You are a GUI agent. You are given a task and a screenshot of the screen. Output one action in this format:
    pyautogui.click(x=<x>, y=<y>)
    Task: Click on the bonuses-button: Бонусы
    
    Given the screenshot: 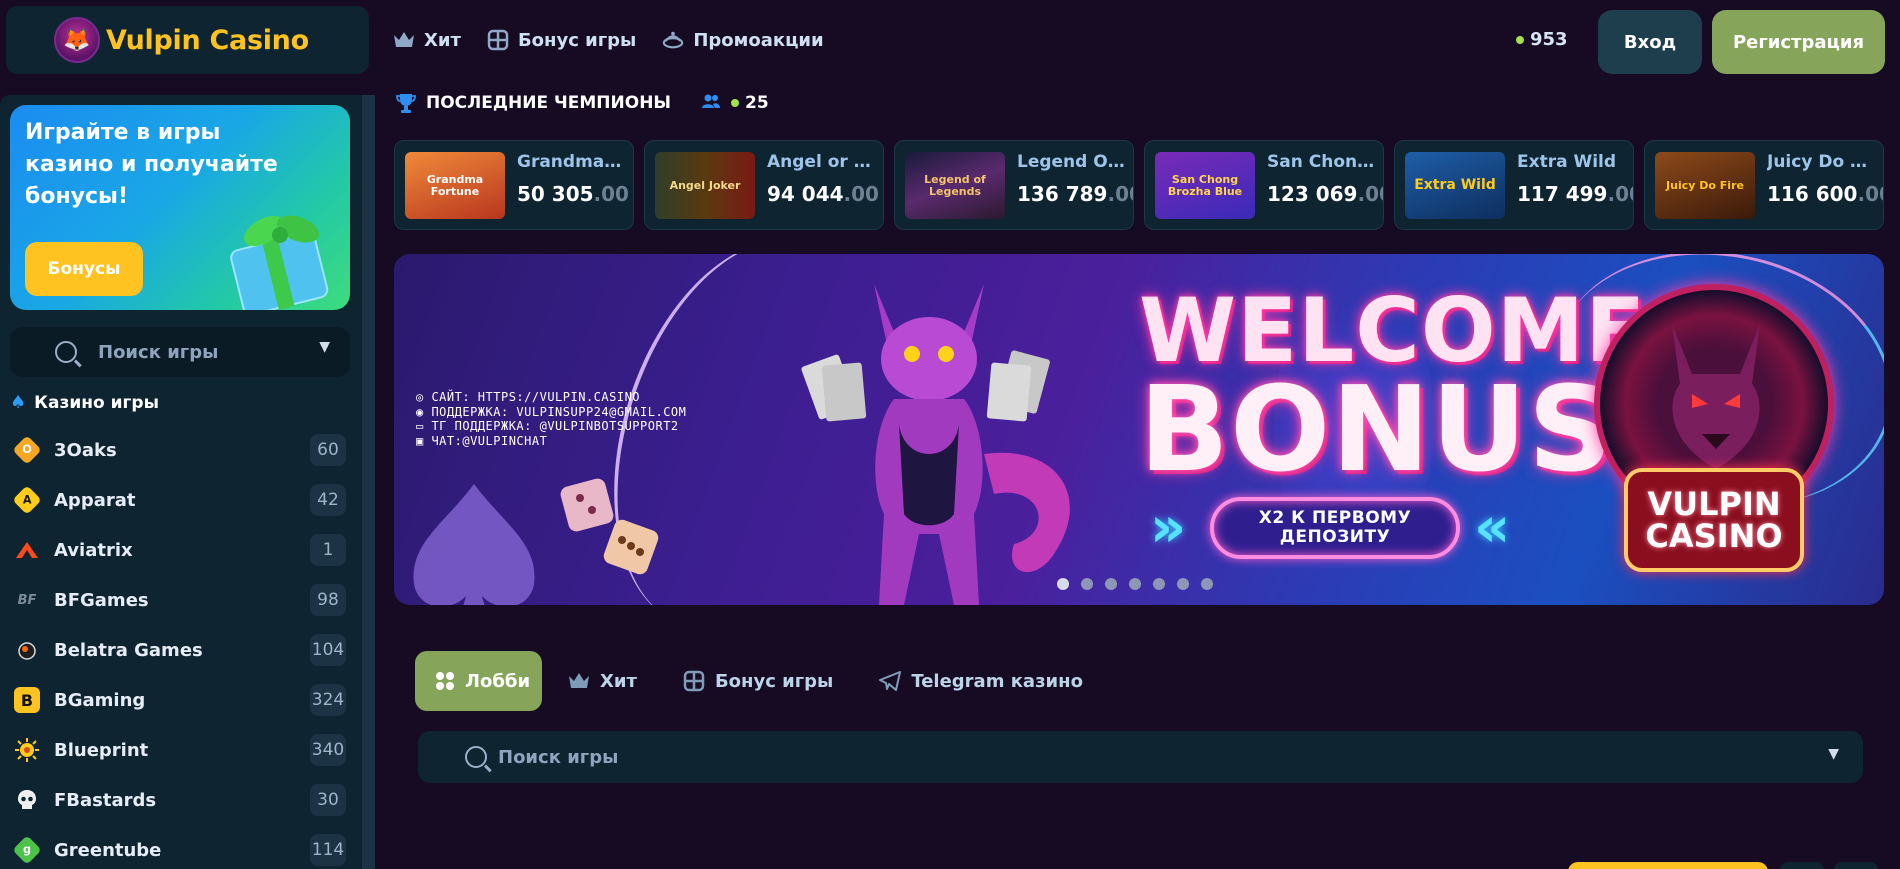 What is the action you would take?
    pyautogui.click(x=84, y=269)
    